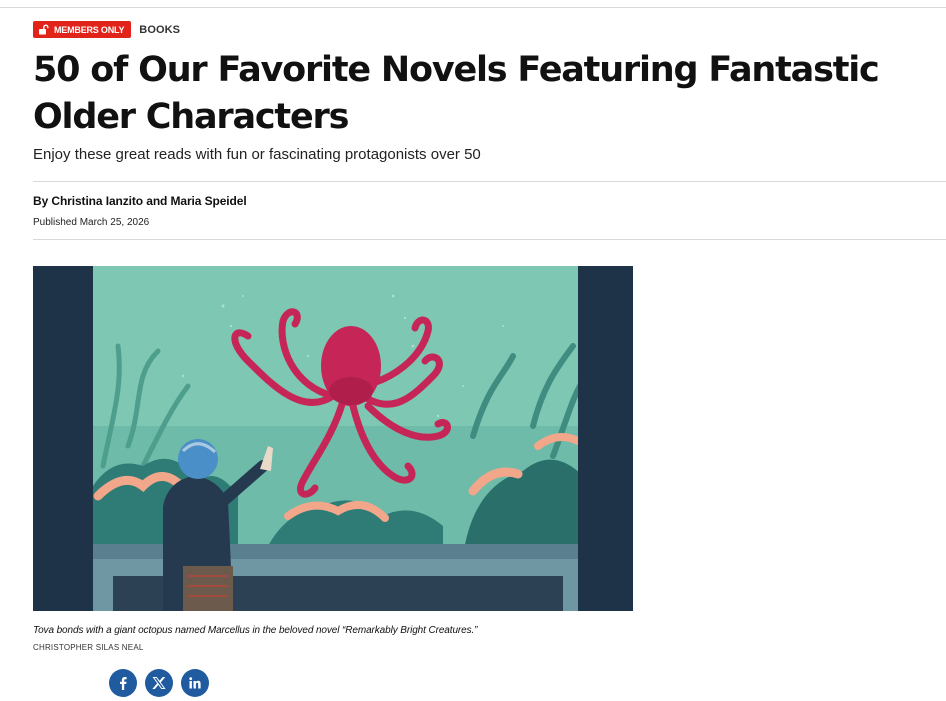  I want to click on published-date: Published March 25, 2026, so click(91, 222).